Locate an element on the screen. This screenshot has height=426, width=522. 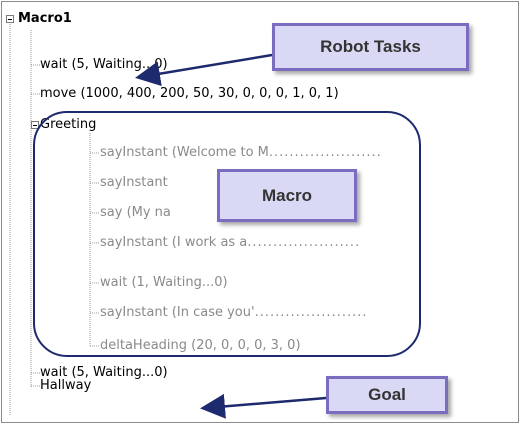
tree-node-label: Hallway is located at coordinates (66, 385).